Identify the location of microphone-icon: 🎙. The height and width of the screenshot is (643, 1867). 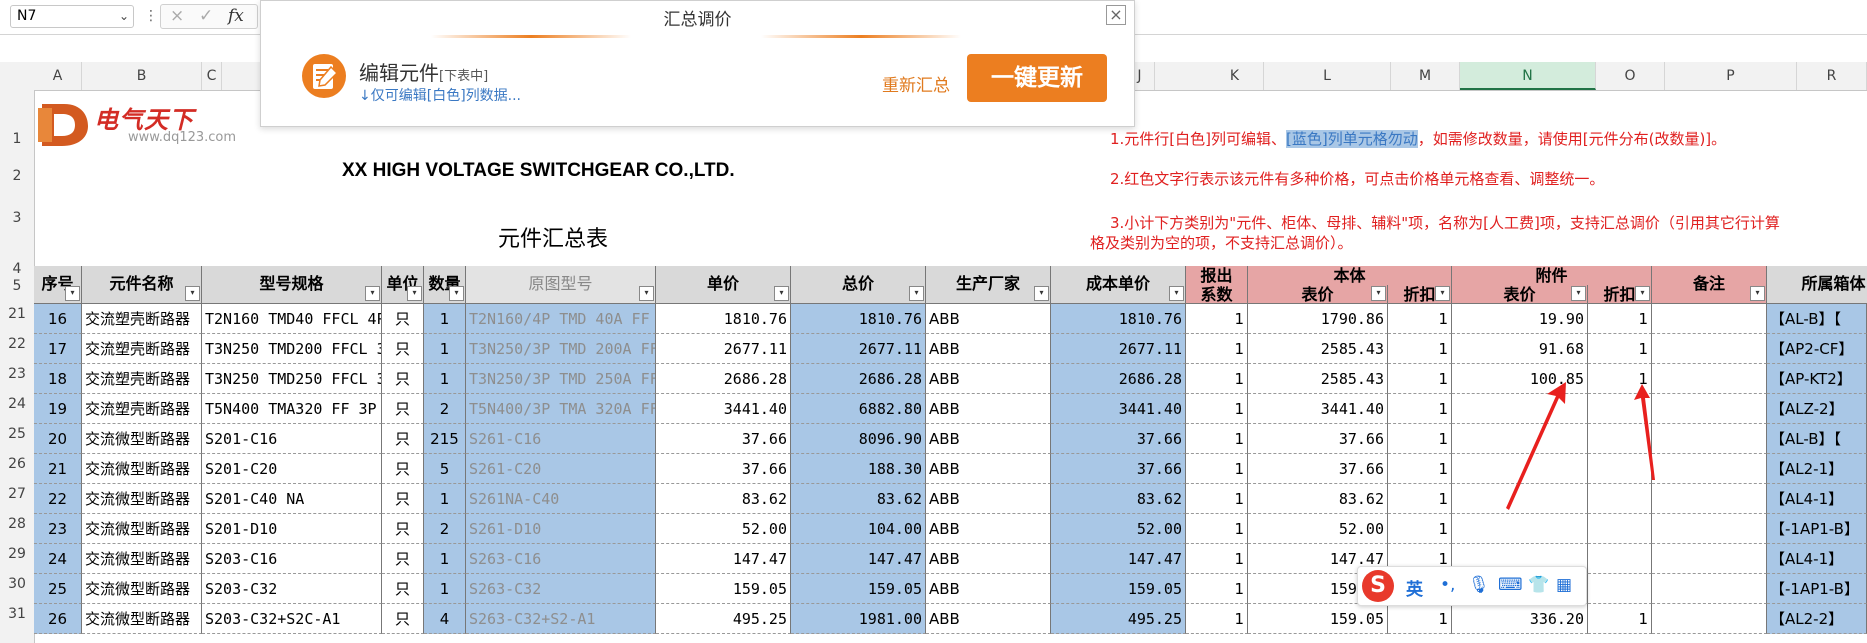
(1479, 585).